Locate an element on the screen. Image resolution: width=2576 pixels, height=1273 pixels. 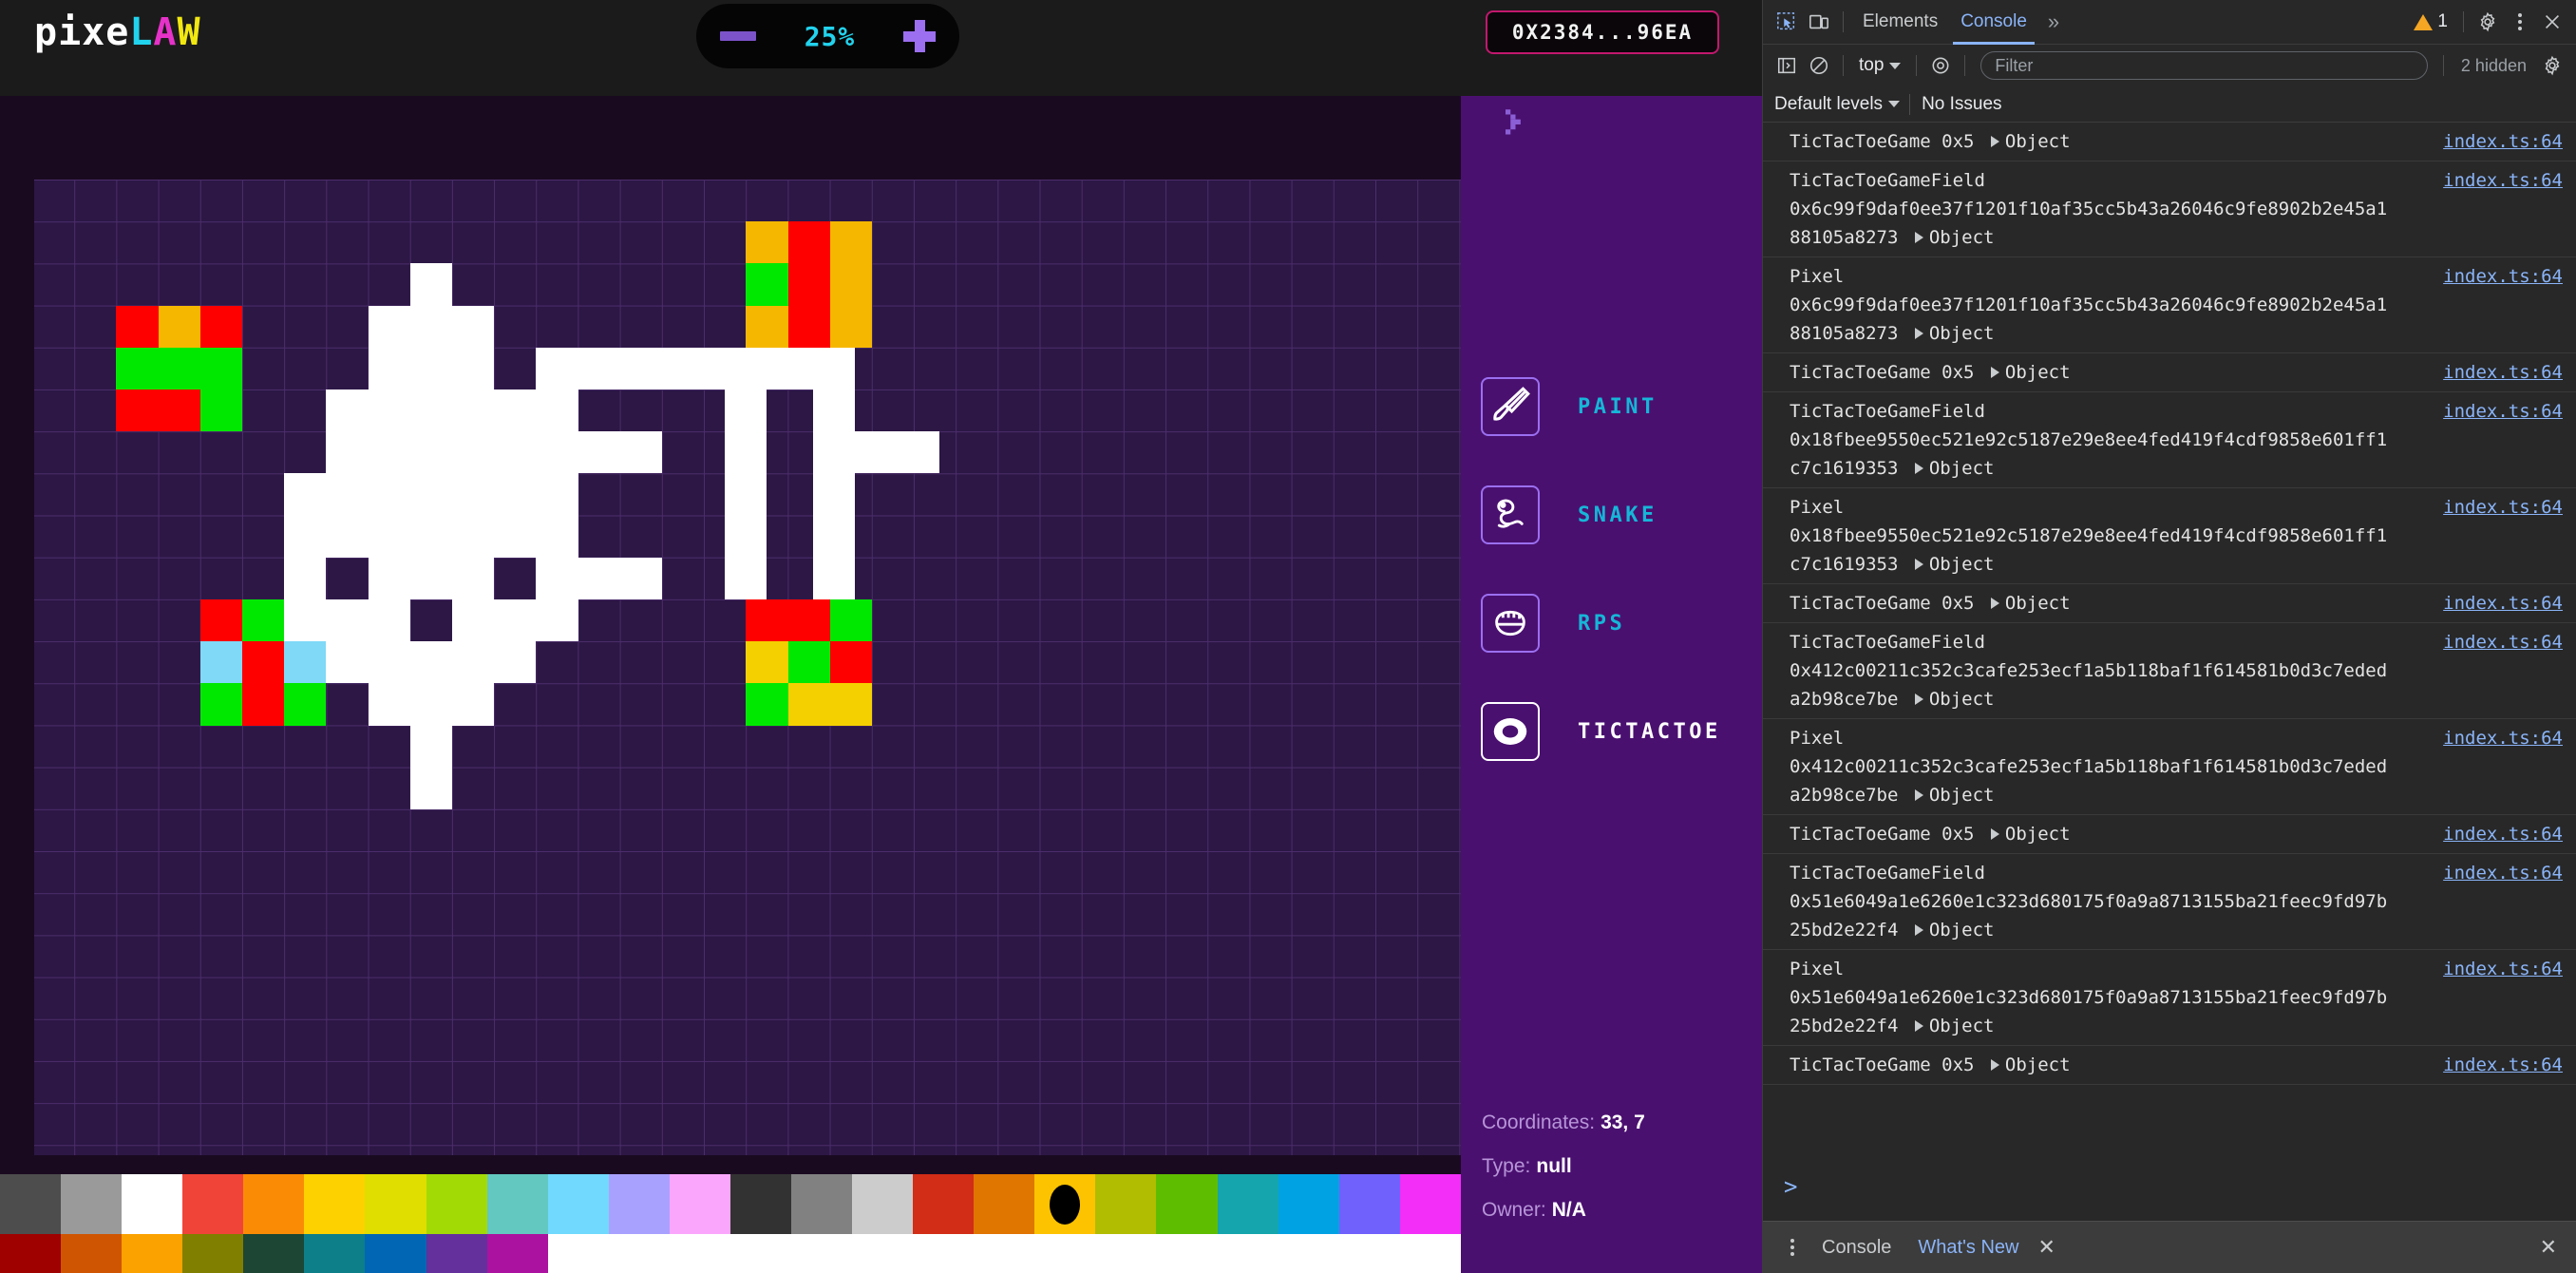
collapse-panel-icon is located at coordinates (1519, 124).